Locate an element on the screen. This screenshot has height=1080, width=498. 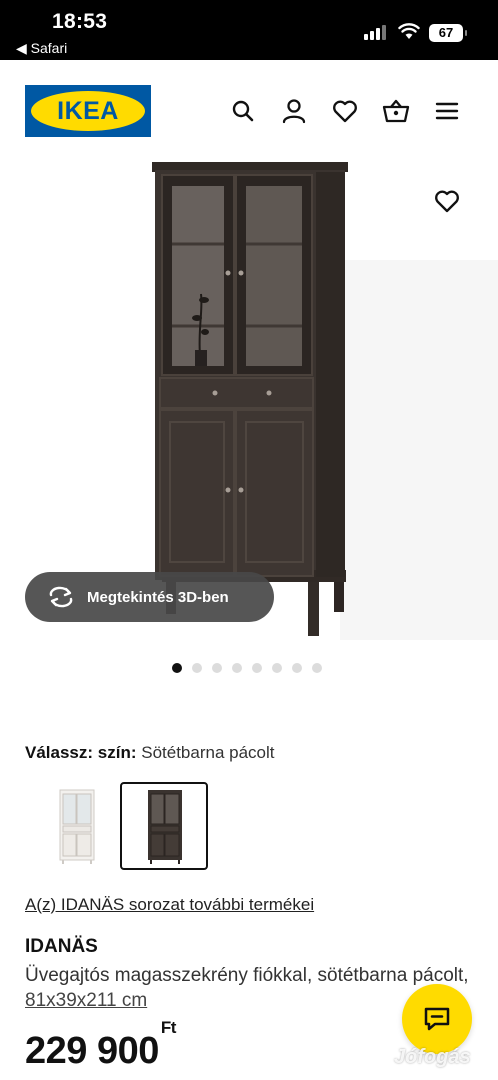
view-in-3d-label: Megtekintés 3D-ben is located at coordinates (158, 597).